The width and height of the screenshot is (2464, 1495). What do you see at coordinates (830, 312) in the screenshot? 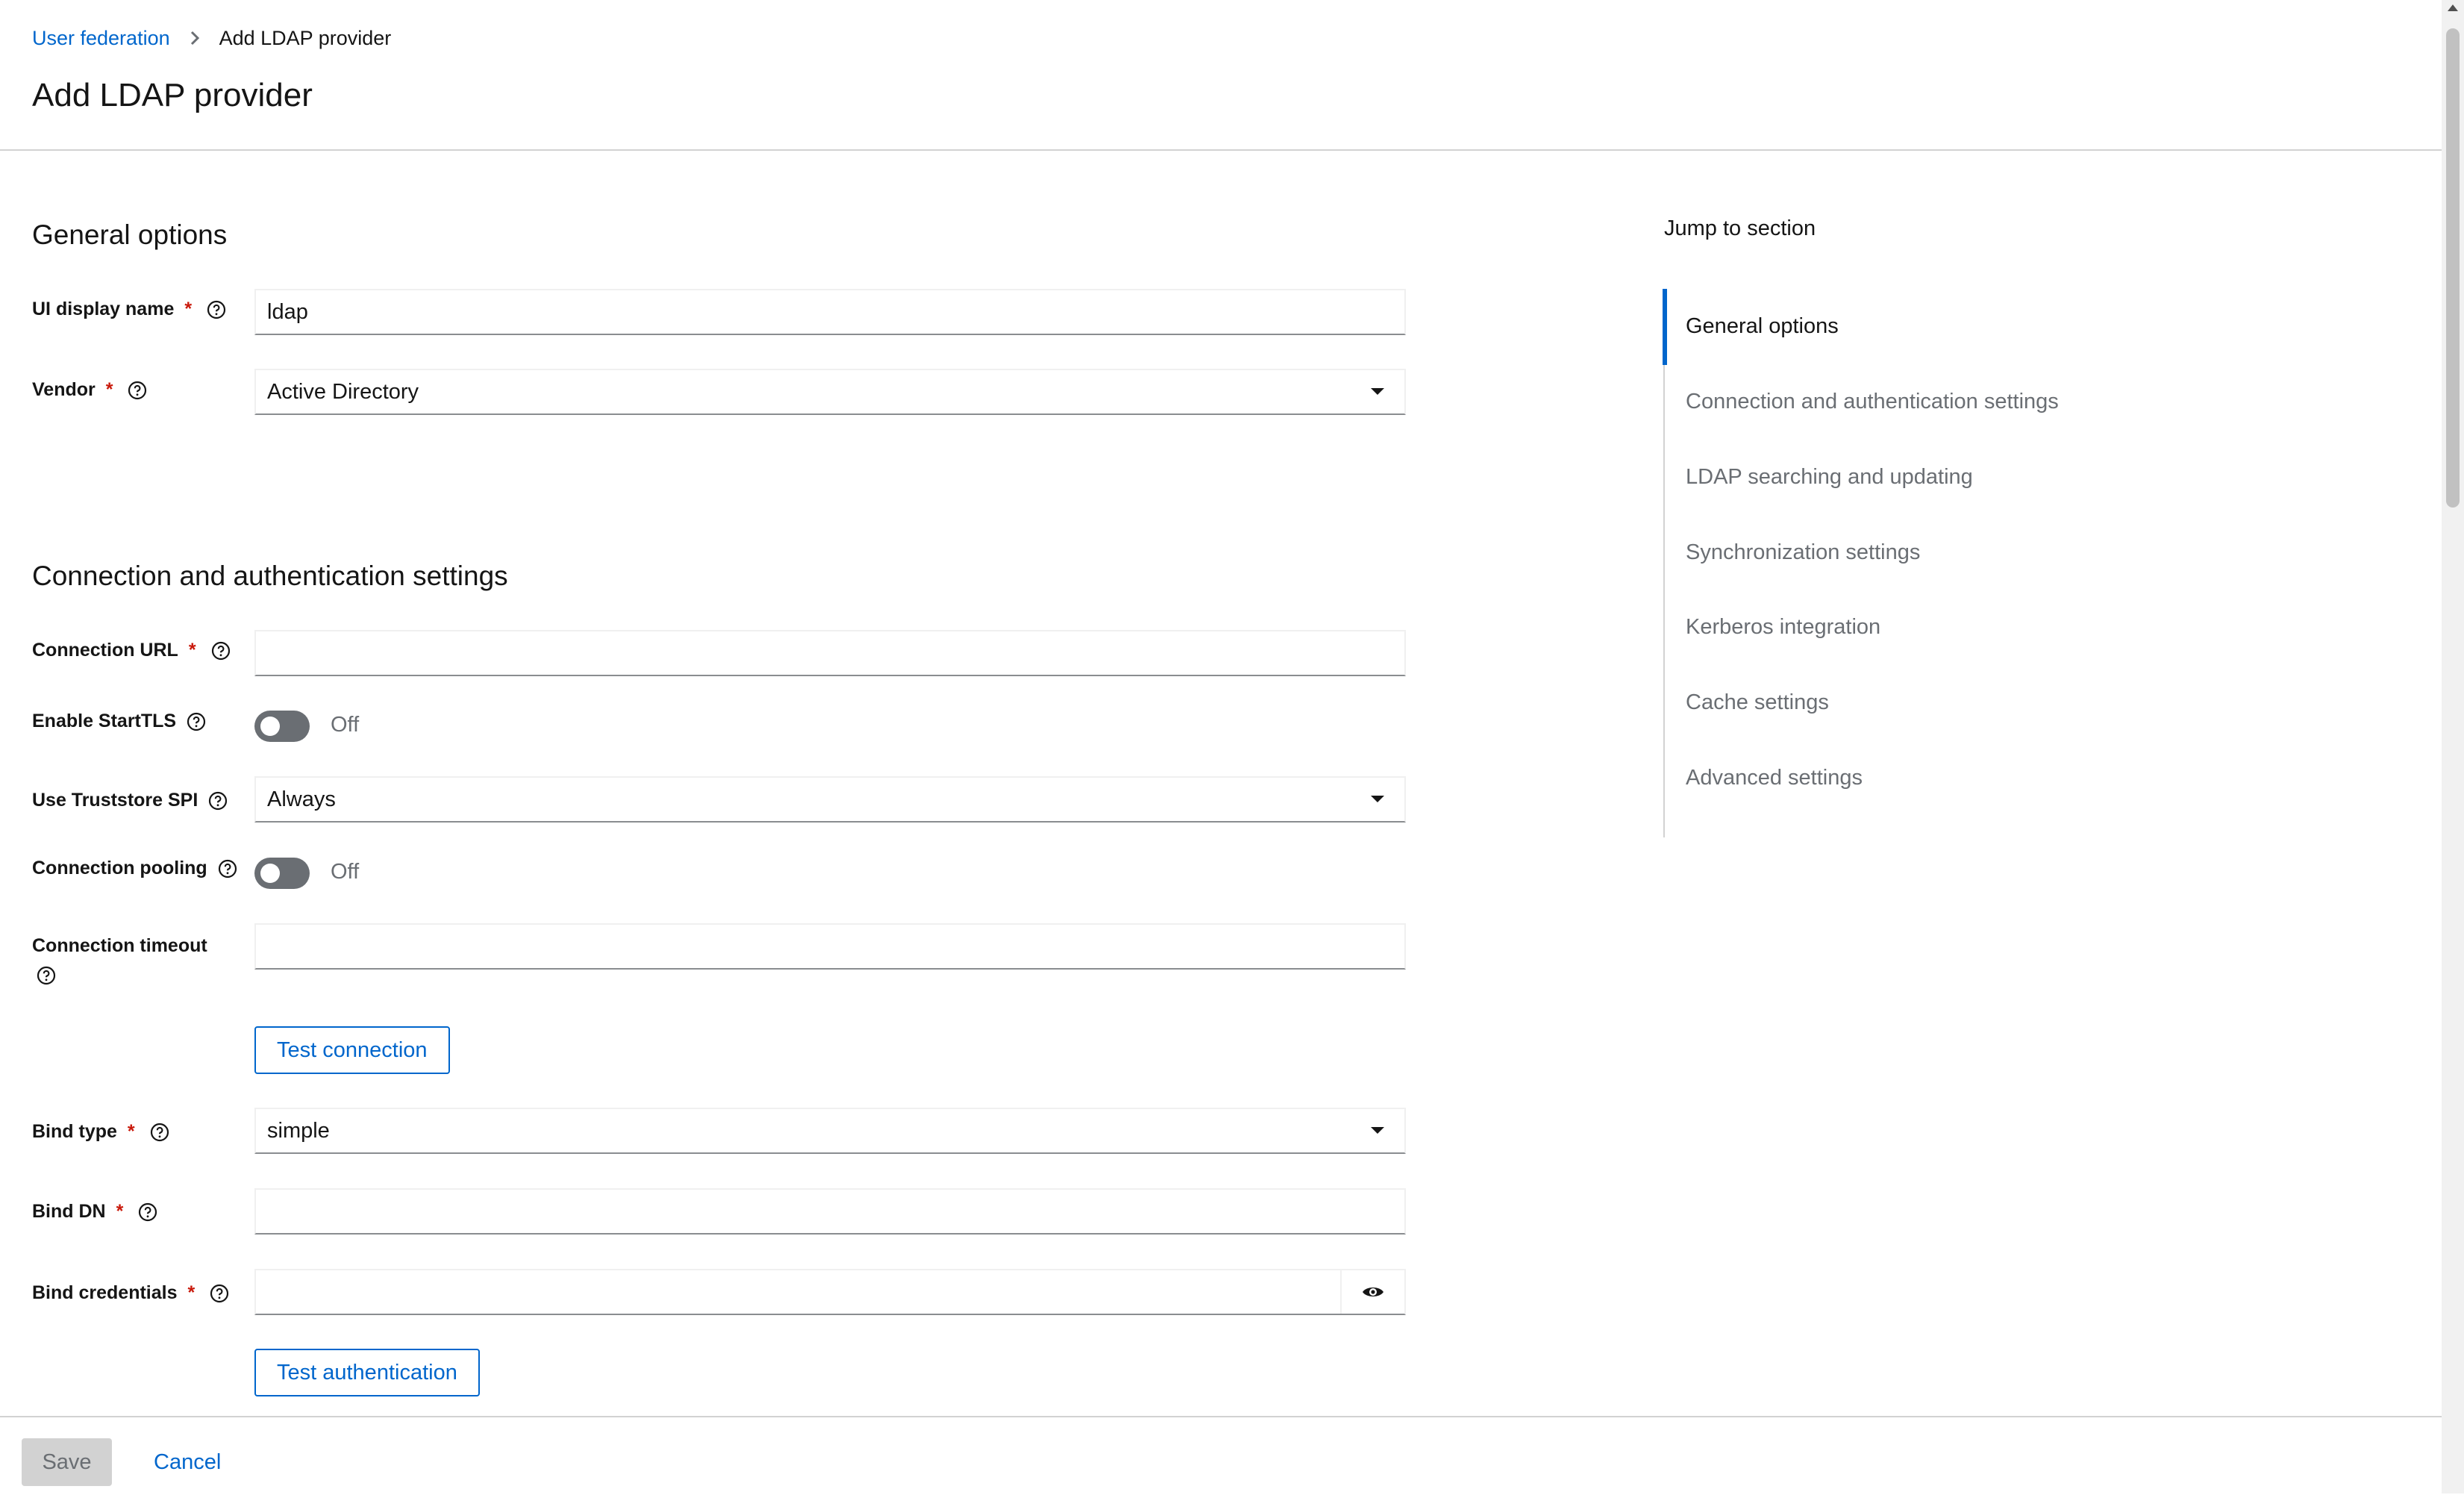
I see `ui-display-name-input: ldap` at bounding box center [830, 312].